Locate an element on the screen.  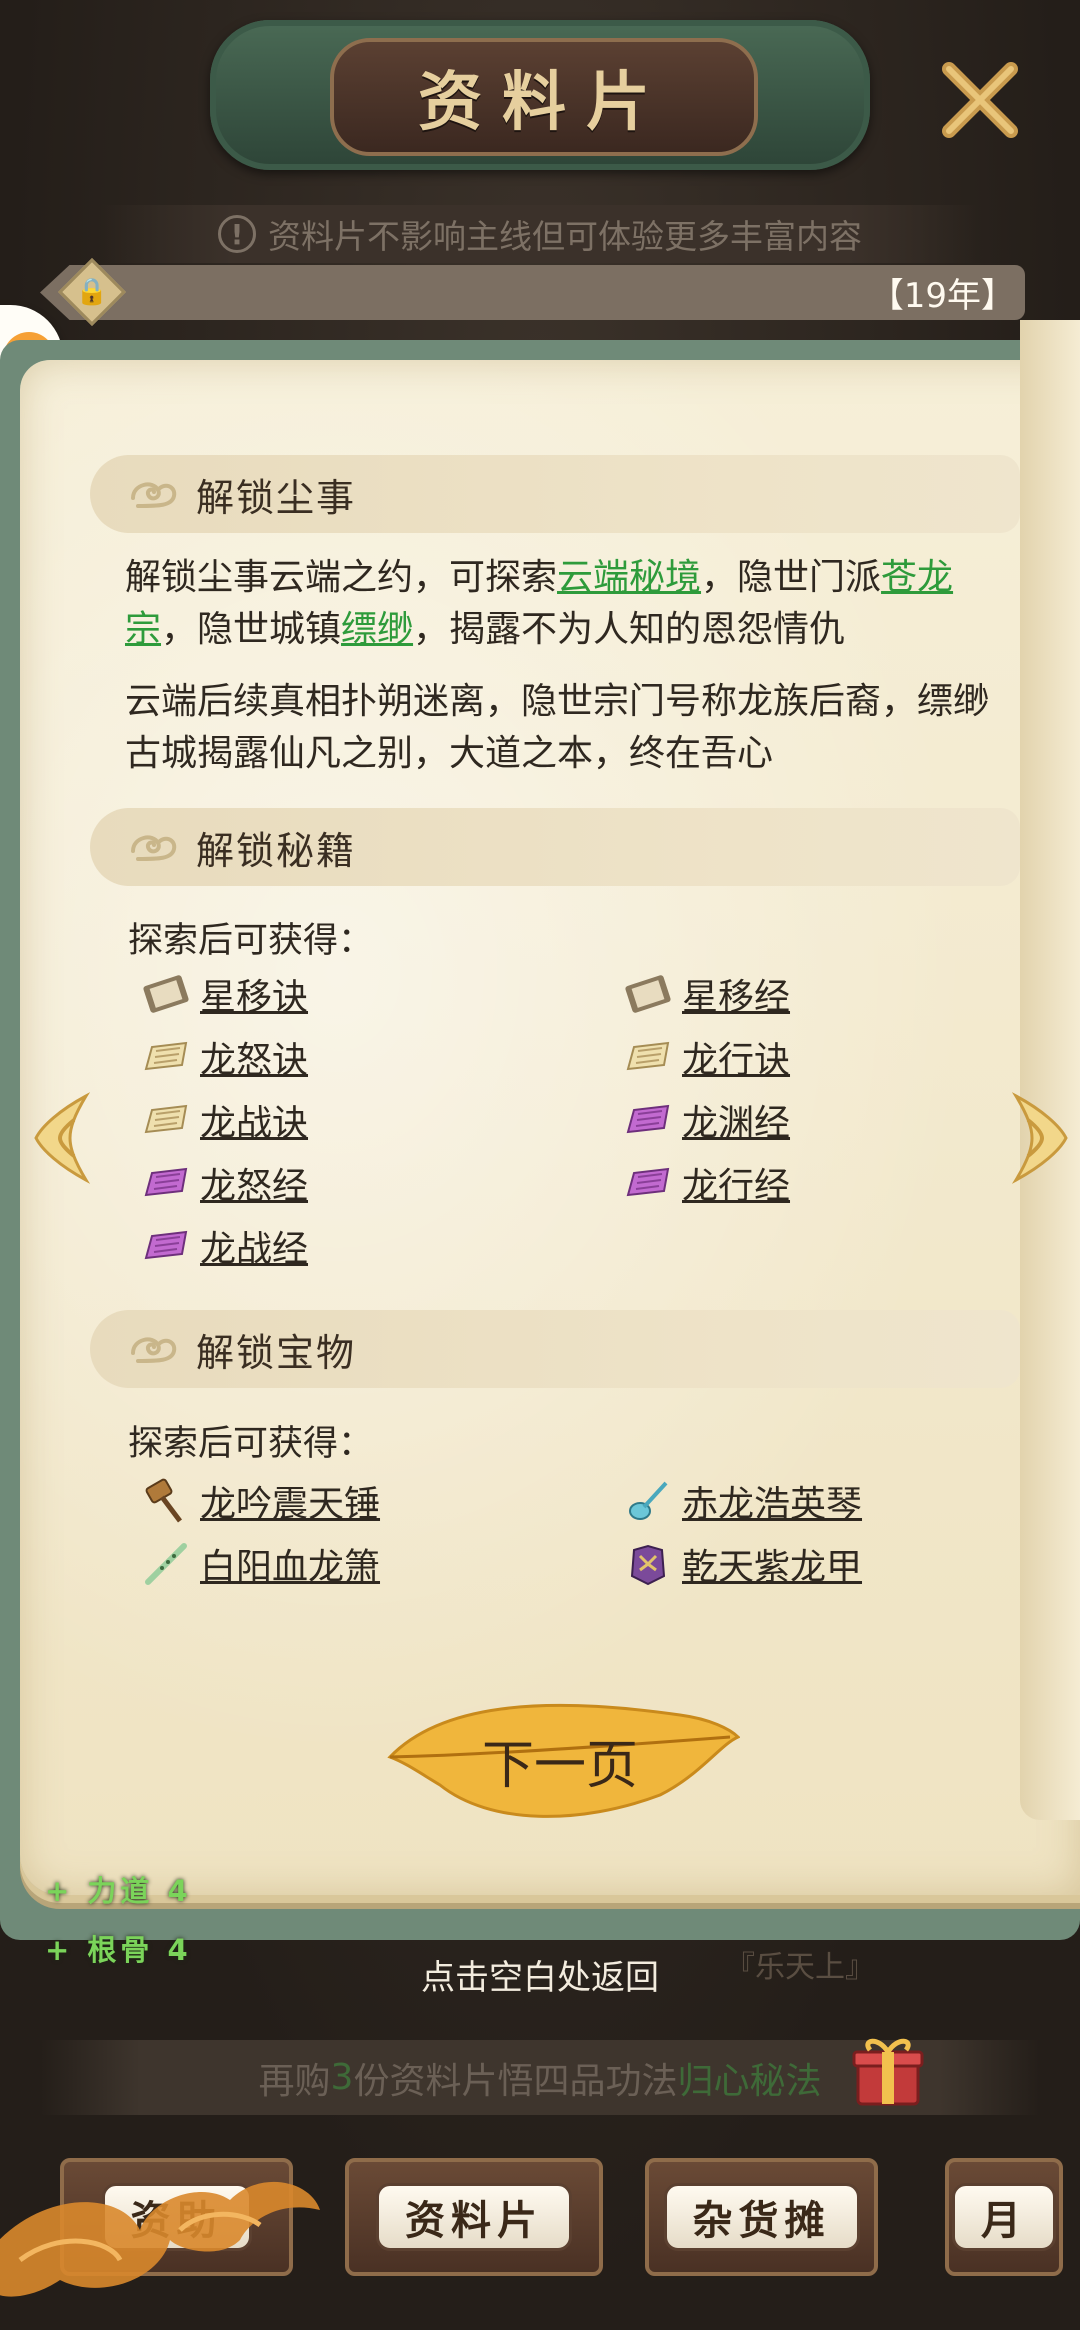
armor-icon is located at coordinates (648, 1564).